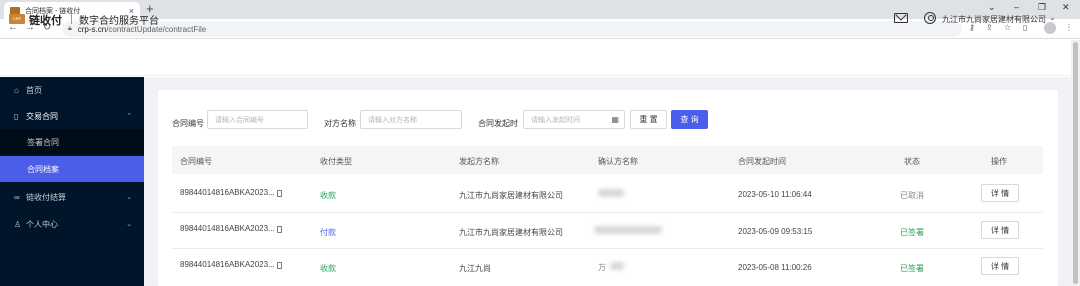 This screenshot has height=286, width=1080. Describe the element at coordinates (72, 116) in the screenshot. I see `sidebar-item-contracts: ▯ 交易合同 ⌃` at that location.